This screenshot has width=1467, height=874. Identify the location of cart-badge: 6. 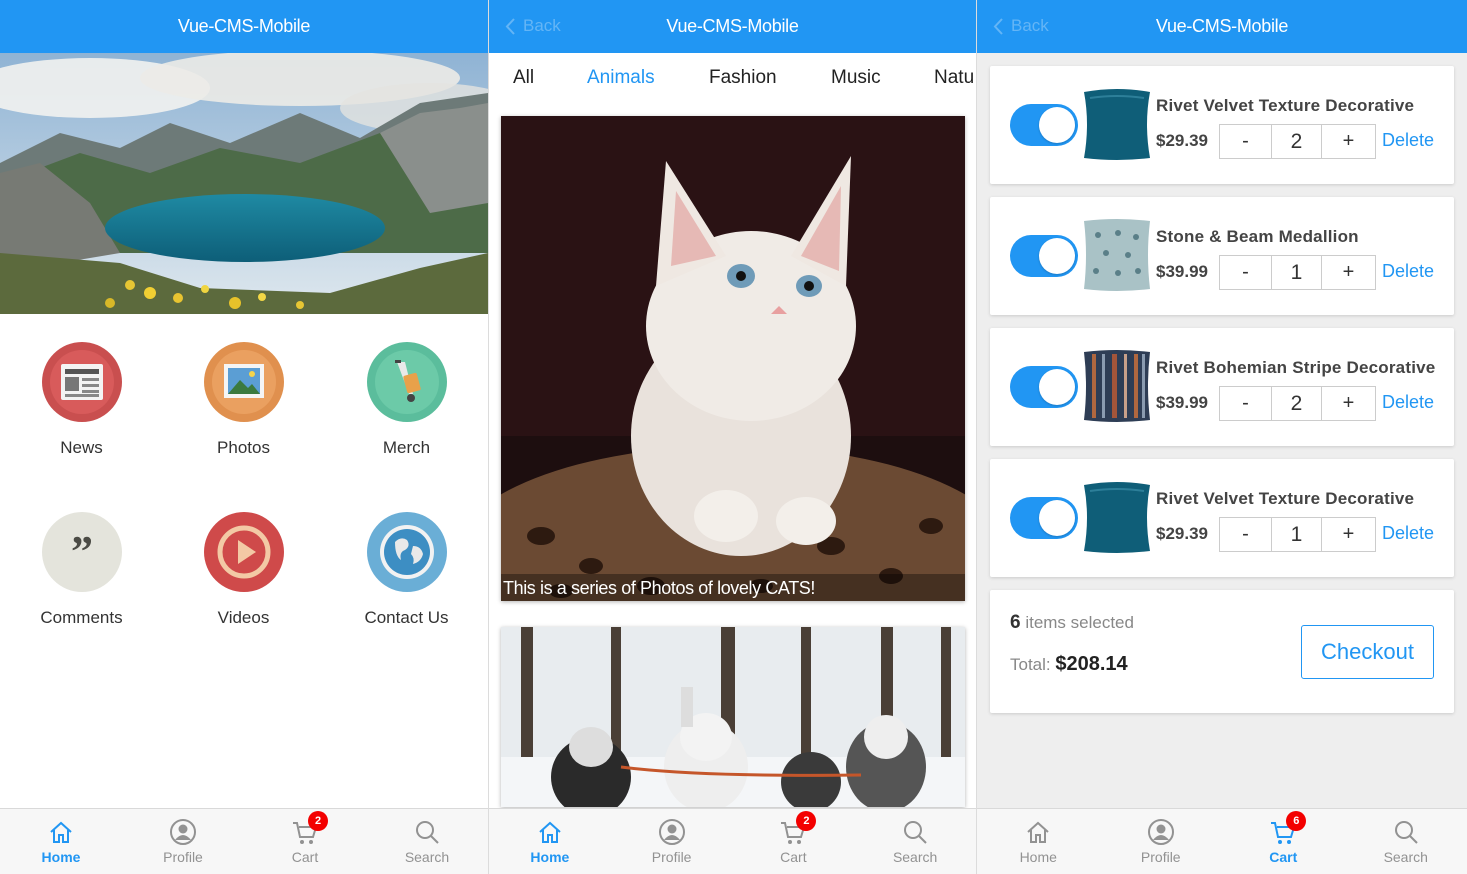
(1296, 821).